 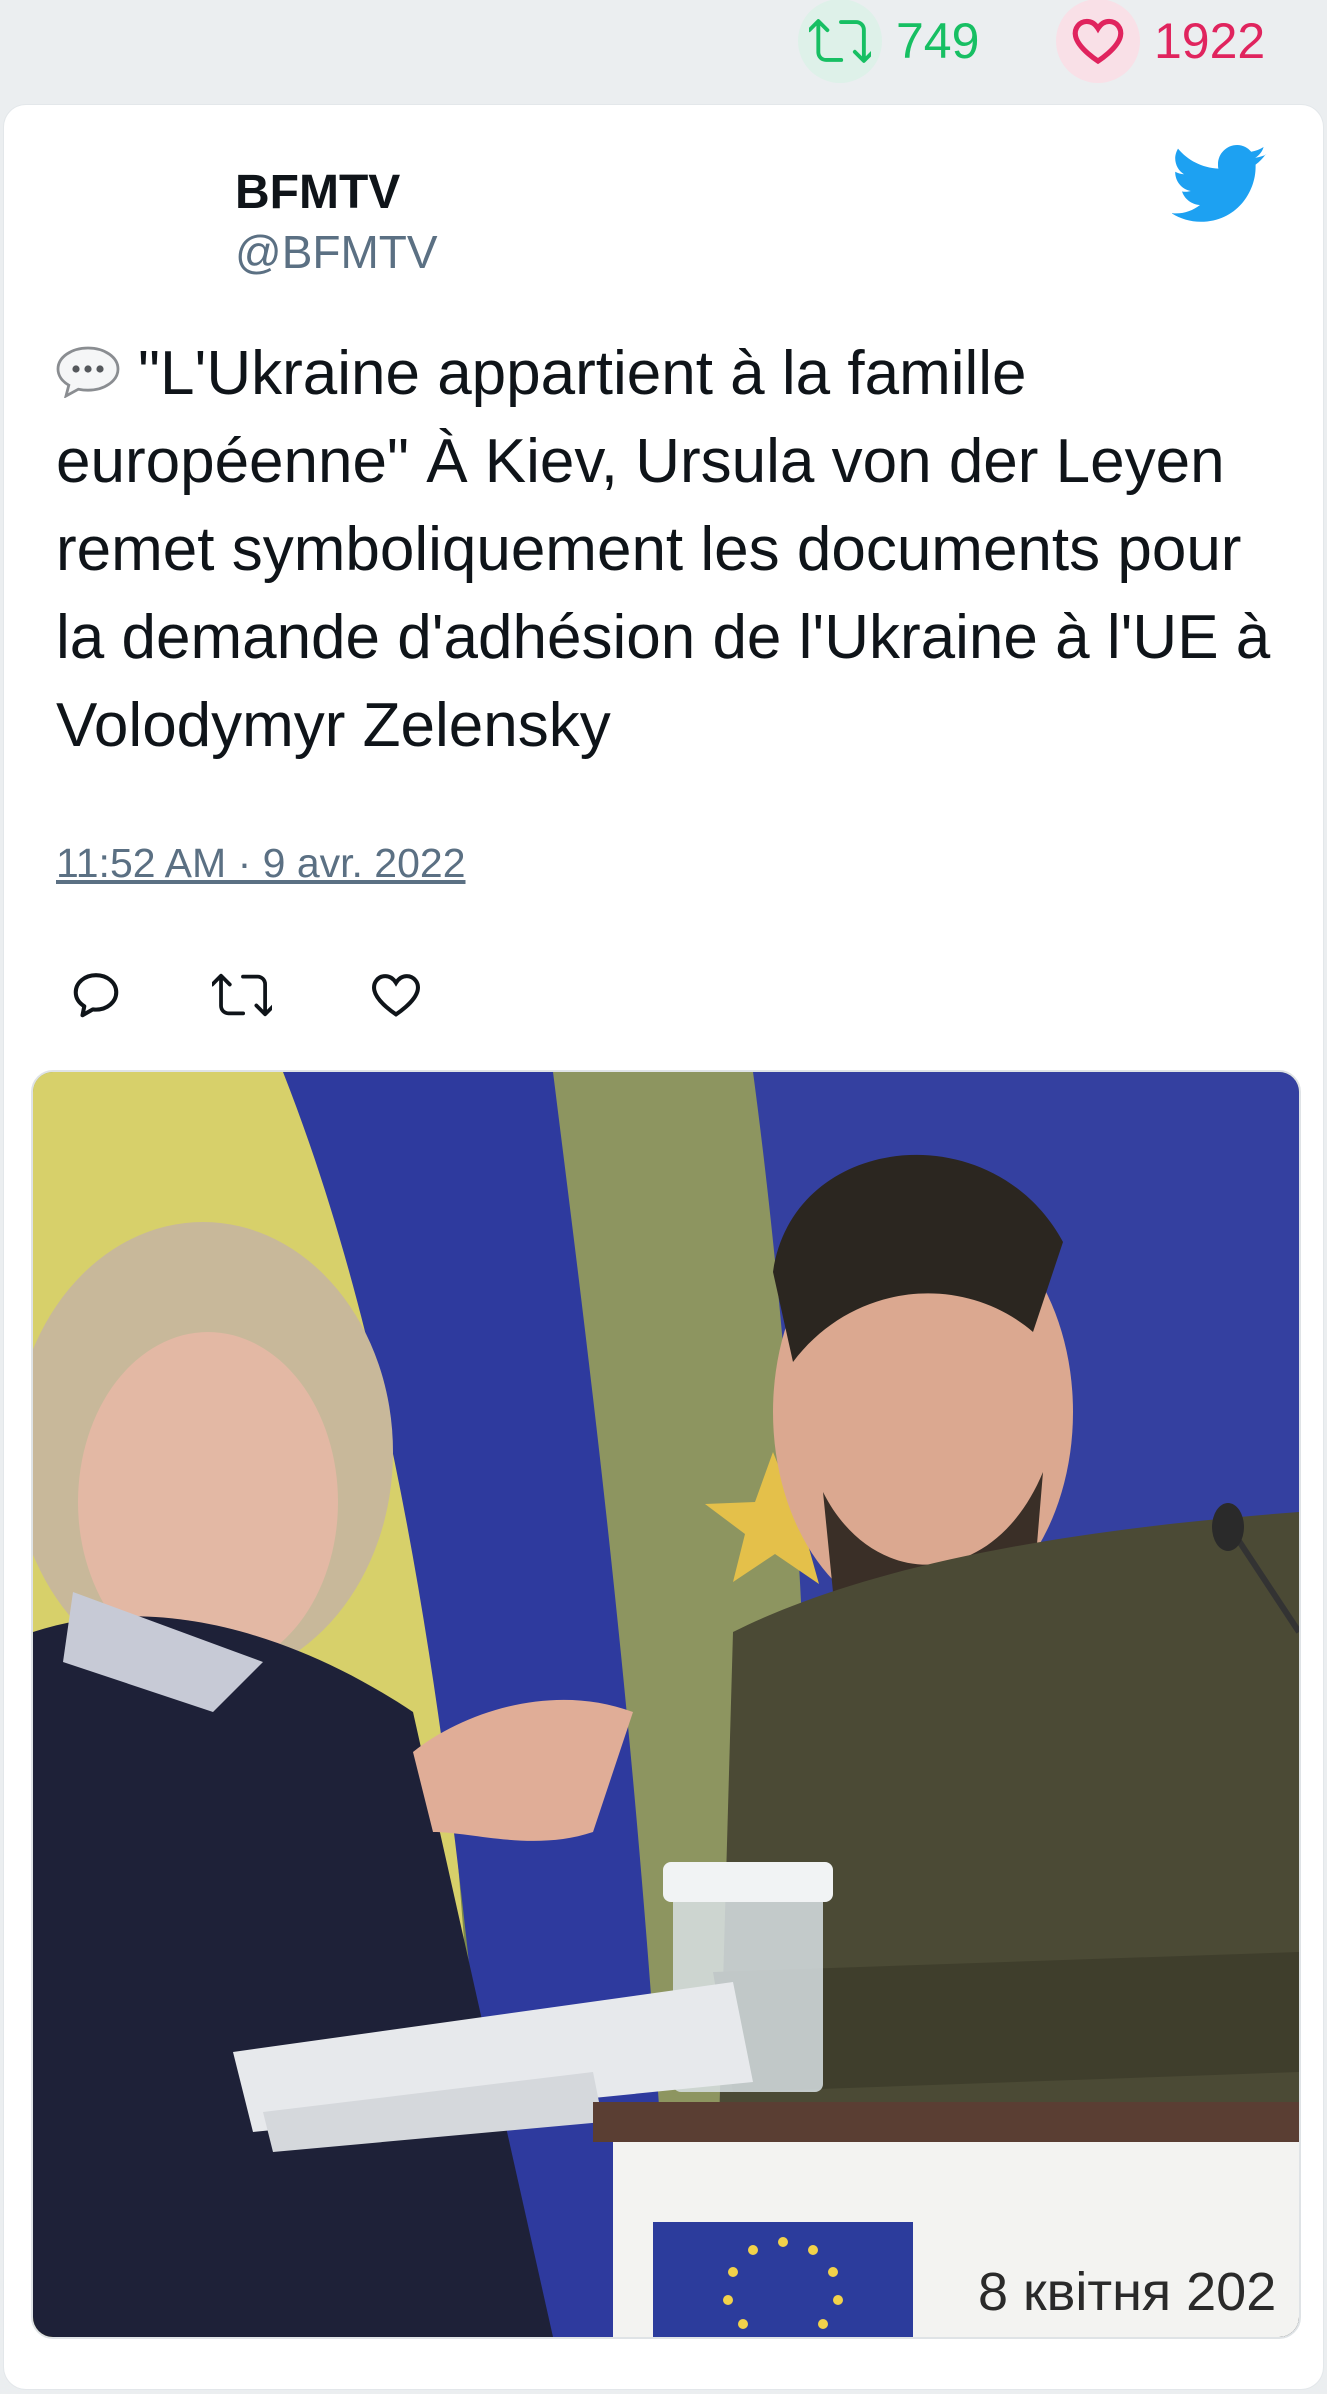 I want to click on retweet-button, so click(x=242, y=995).